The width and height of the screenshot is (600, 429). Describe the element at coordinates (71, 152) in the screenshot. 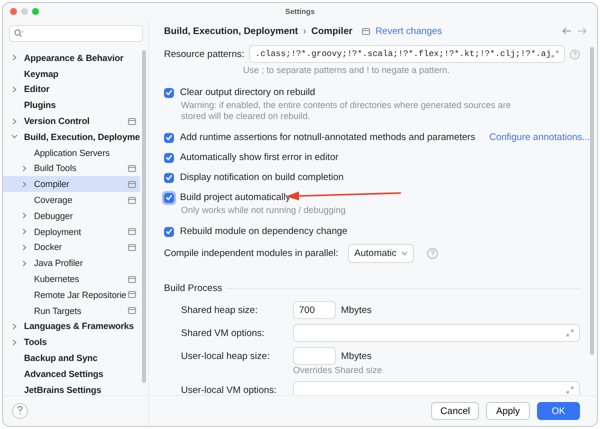

I see `sidebar-item: Application Servers` at that location.